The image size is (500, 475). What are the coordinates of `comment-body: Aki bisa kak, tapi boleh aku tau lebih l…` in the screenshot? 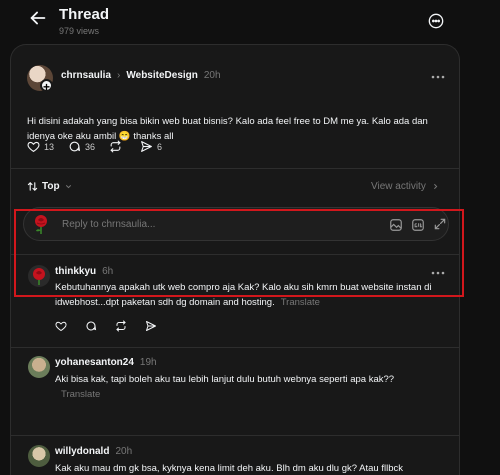 It's located at (245, 387).